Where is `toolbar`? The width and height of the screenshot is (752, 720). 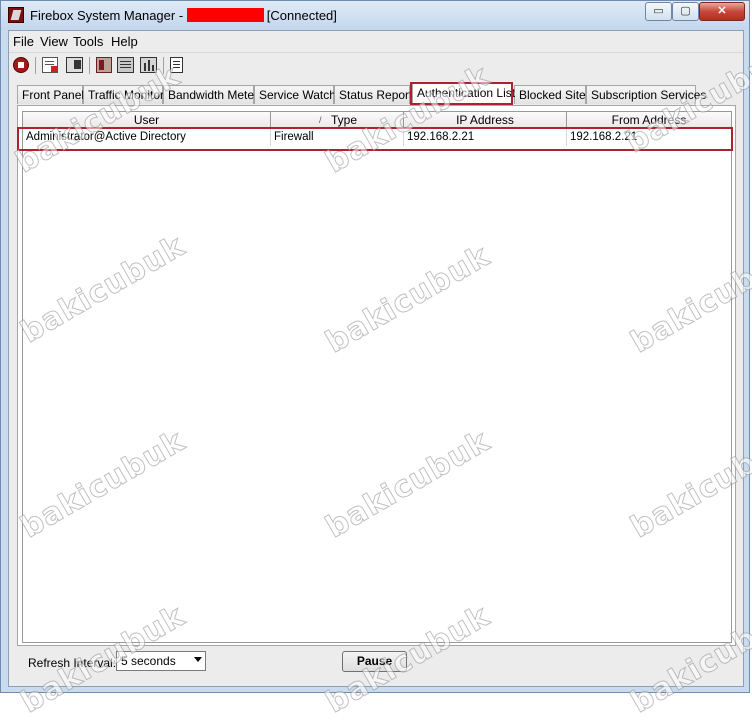
toolbar is located at coordinates (376, 64).